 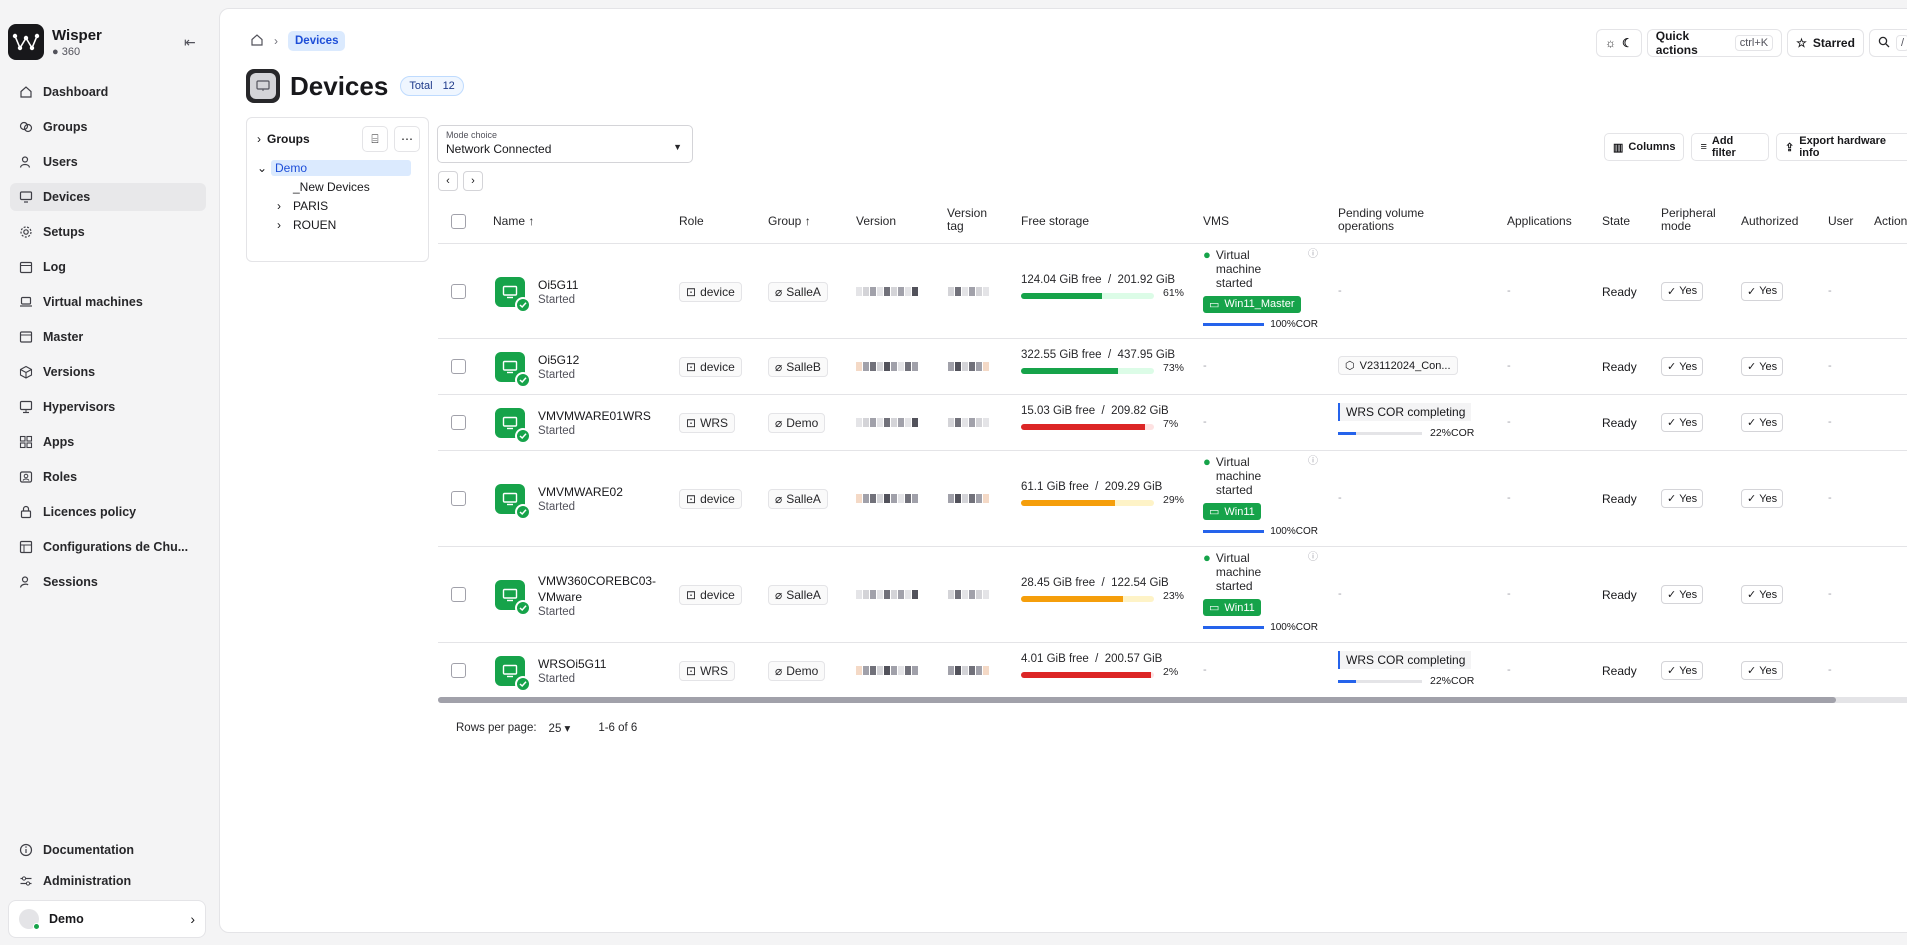 I want to click on starred-button: ☆ Starred, so click(x=1825, y=43).